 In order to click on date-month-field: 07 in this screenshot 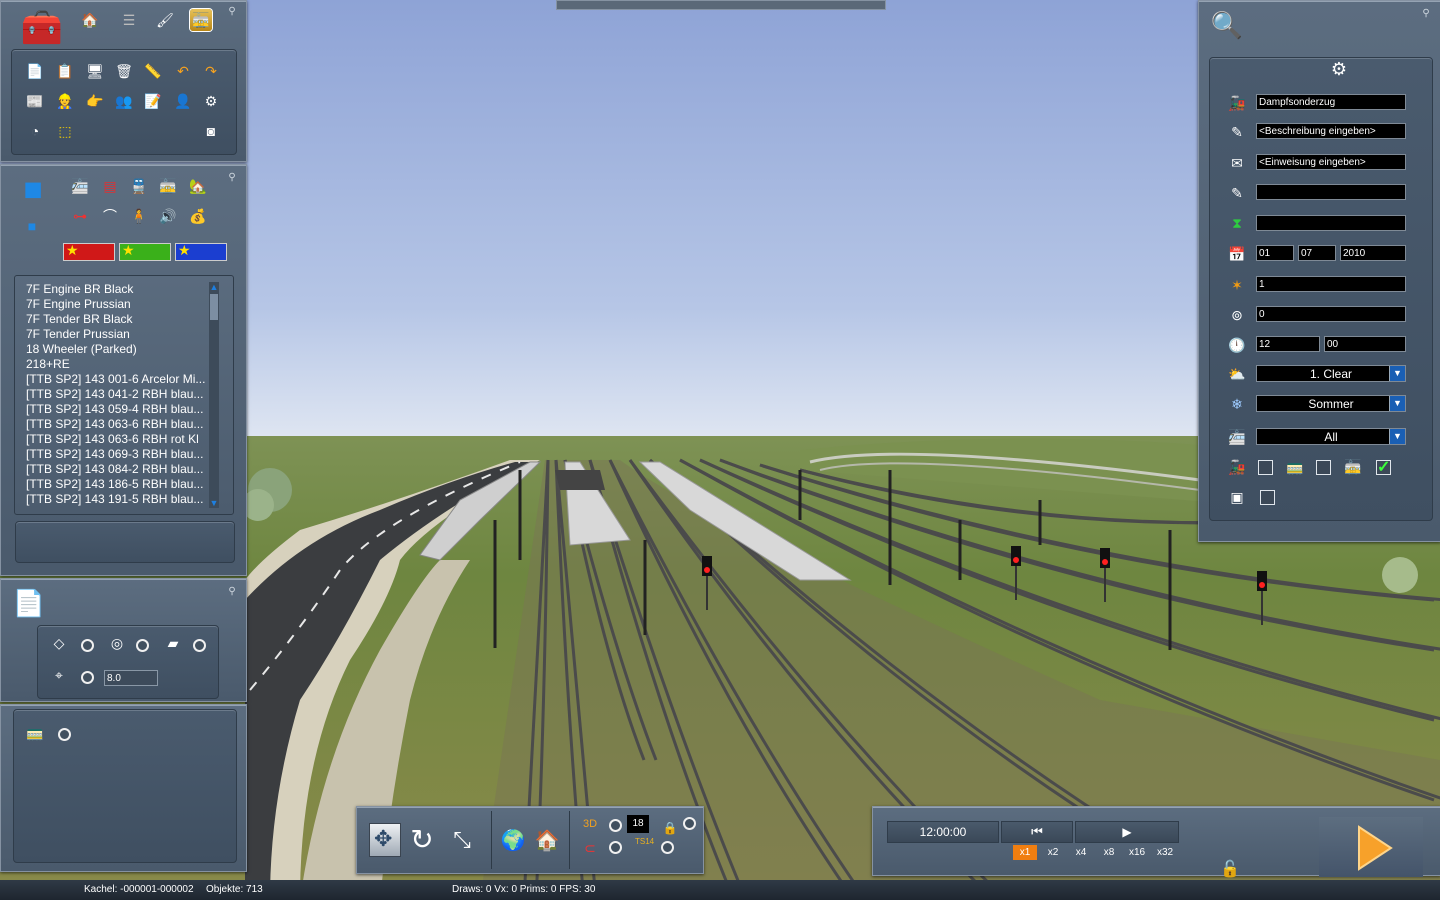, I will do `click(1317, 253)`.